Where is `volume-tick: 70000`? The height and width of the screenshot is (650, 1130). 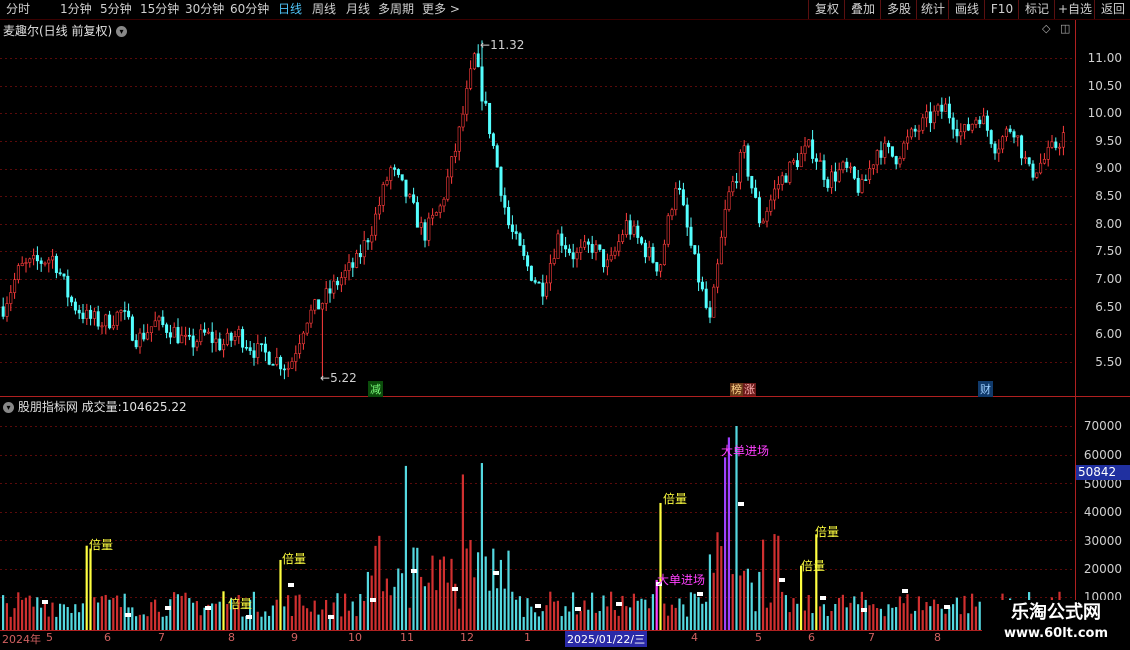
volume-tick: 70000 is located at coordinates (1102, 426).